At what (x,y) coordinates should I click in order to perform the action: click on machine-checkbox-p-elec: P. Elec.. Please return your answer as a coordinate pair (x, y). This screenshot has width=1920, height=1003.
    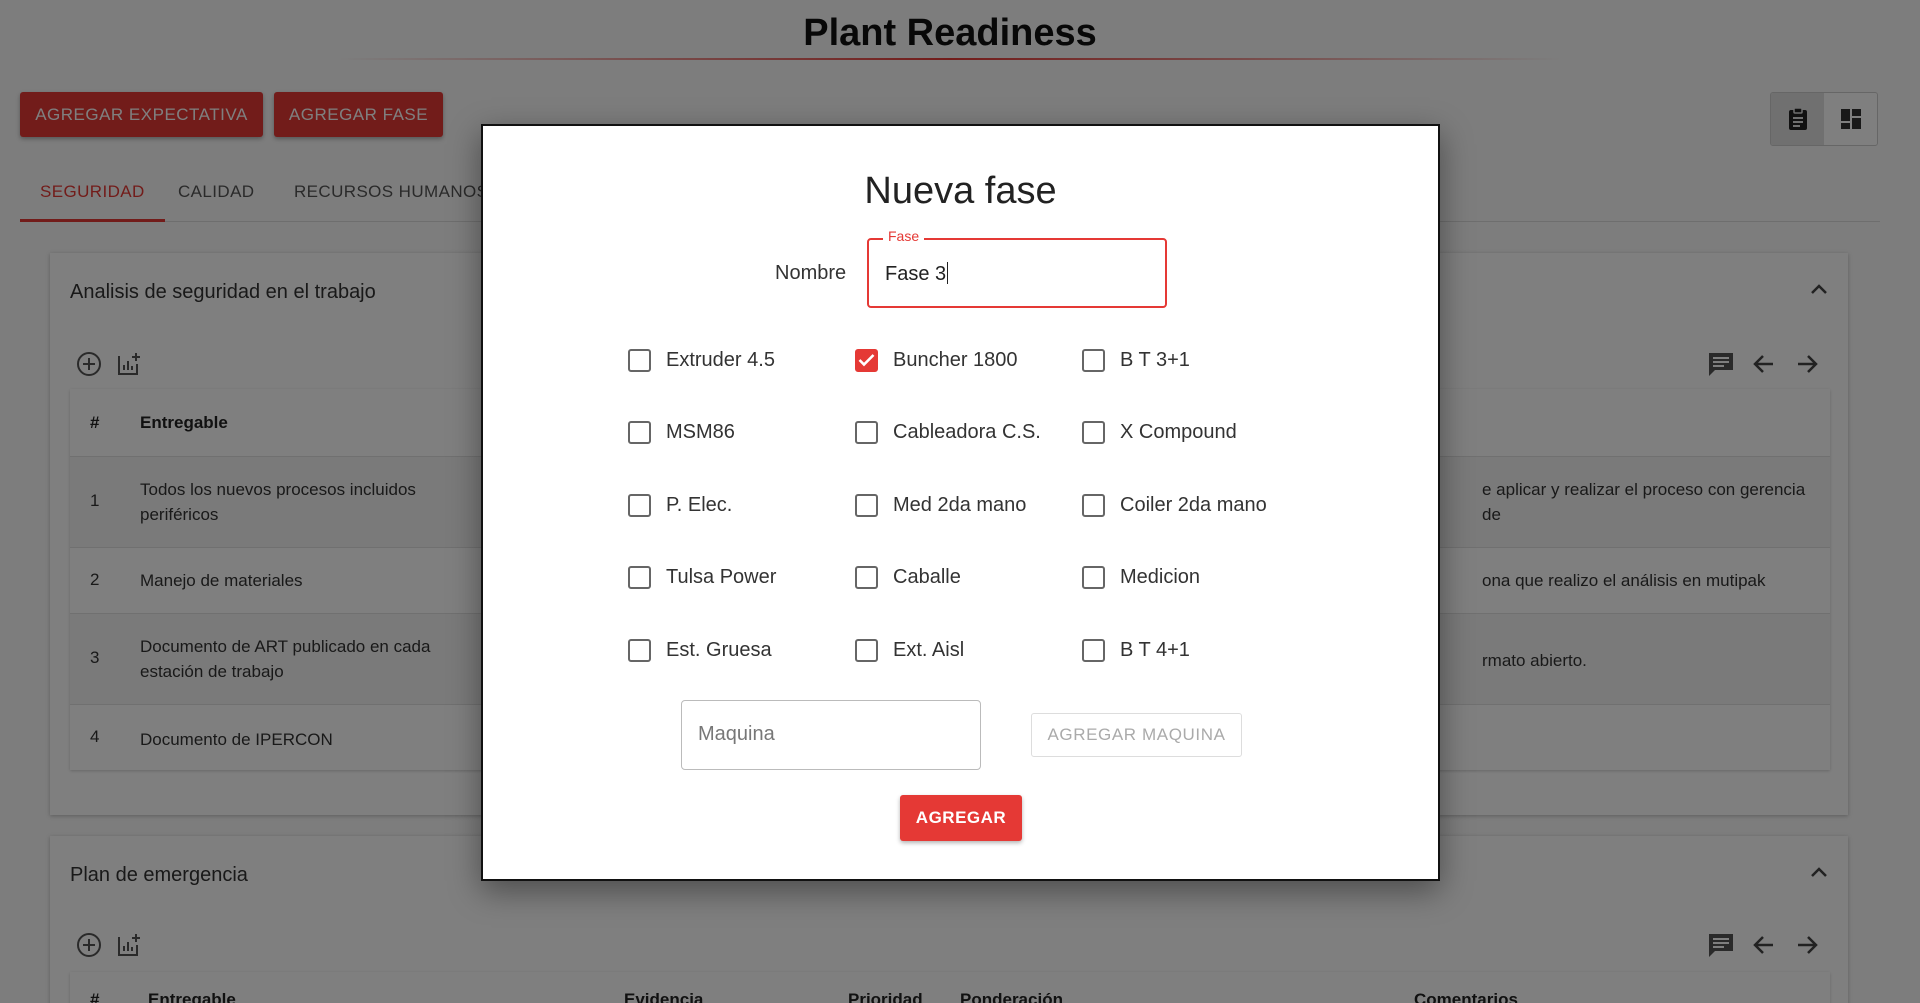
    Looking at the image, I should click on (680, 505).